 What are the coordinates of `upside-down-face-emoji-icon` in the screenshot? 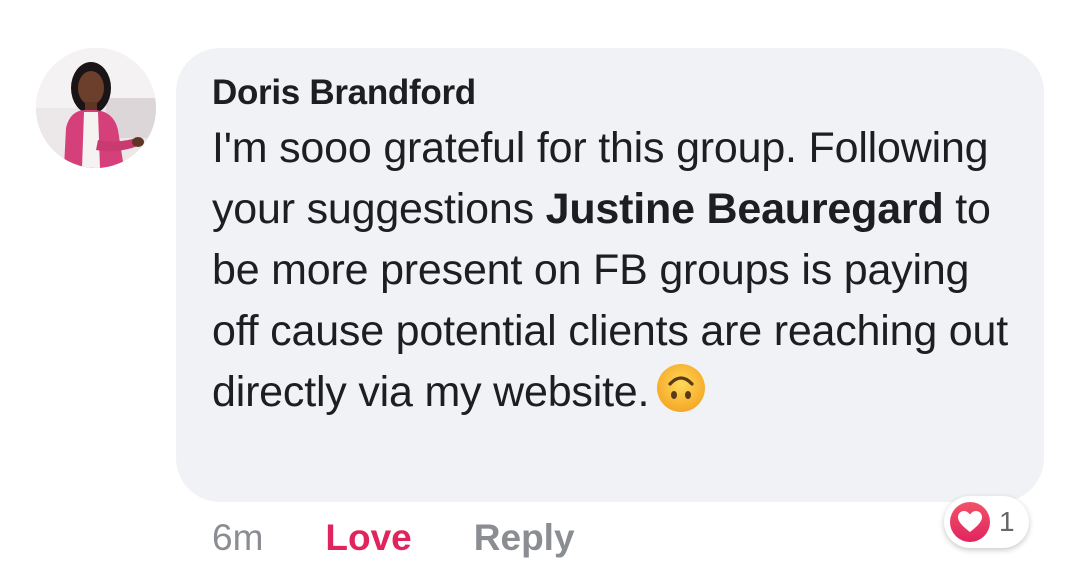 It's located at (681, 388).